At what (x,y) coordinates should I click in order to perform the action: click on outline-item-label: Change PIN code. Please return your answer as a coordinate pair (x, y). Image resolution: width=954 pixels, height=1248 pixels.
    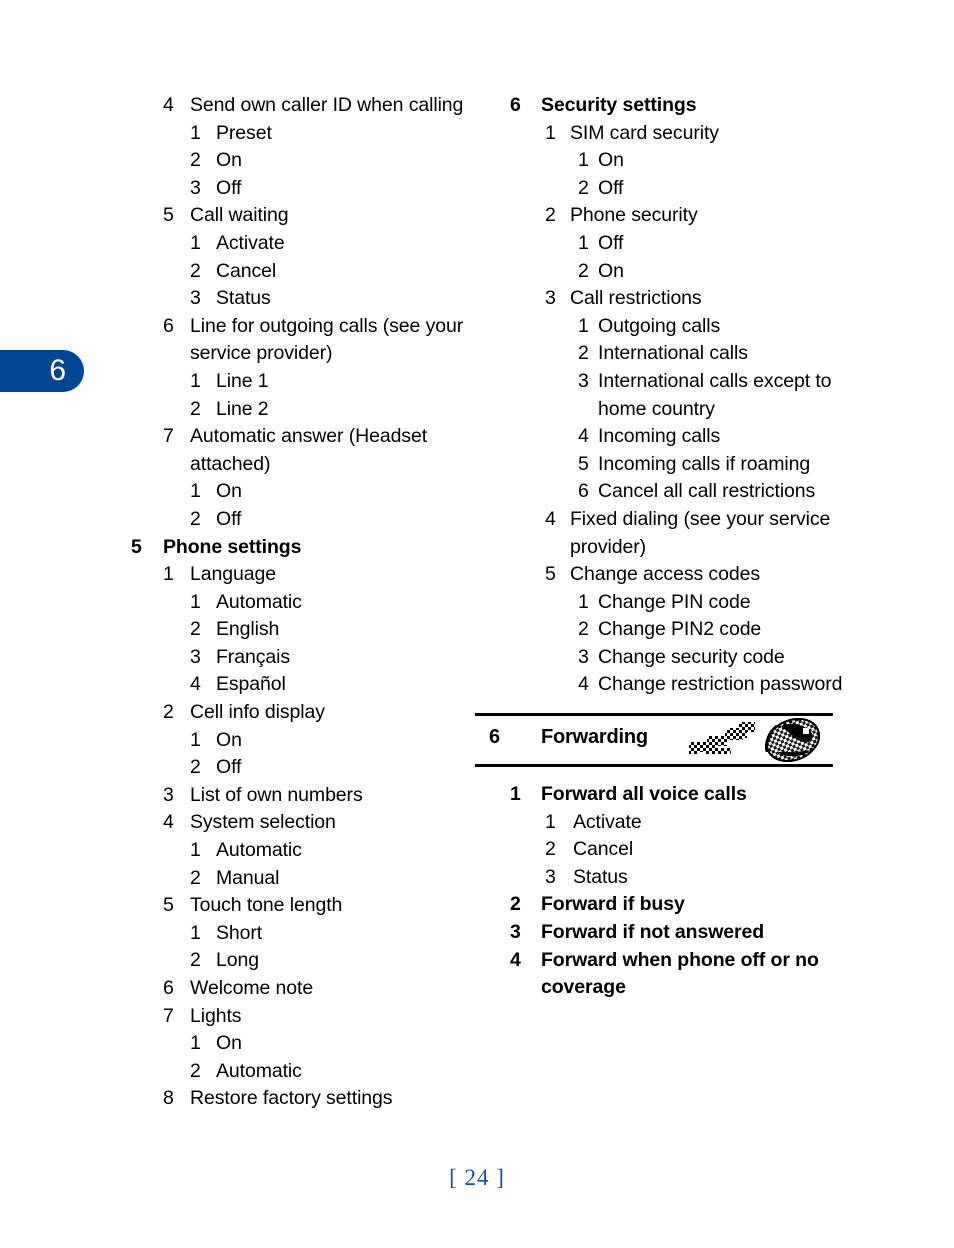
    Looking at the image, I should click on (674, 601).